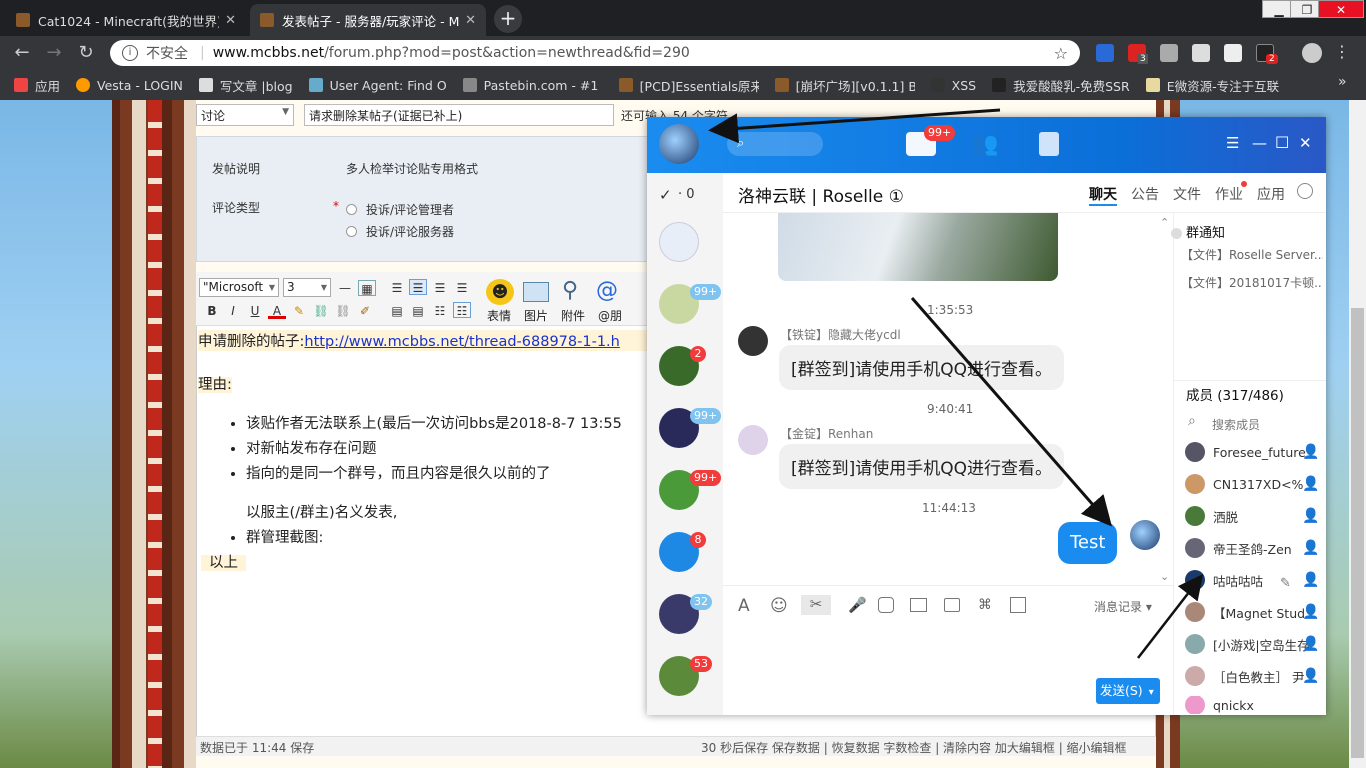  What do you see at coordinates (1187, 194) in the screenshot?
I see `tab-files: 文件` at bounding box center [1187, 194].